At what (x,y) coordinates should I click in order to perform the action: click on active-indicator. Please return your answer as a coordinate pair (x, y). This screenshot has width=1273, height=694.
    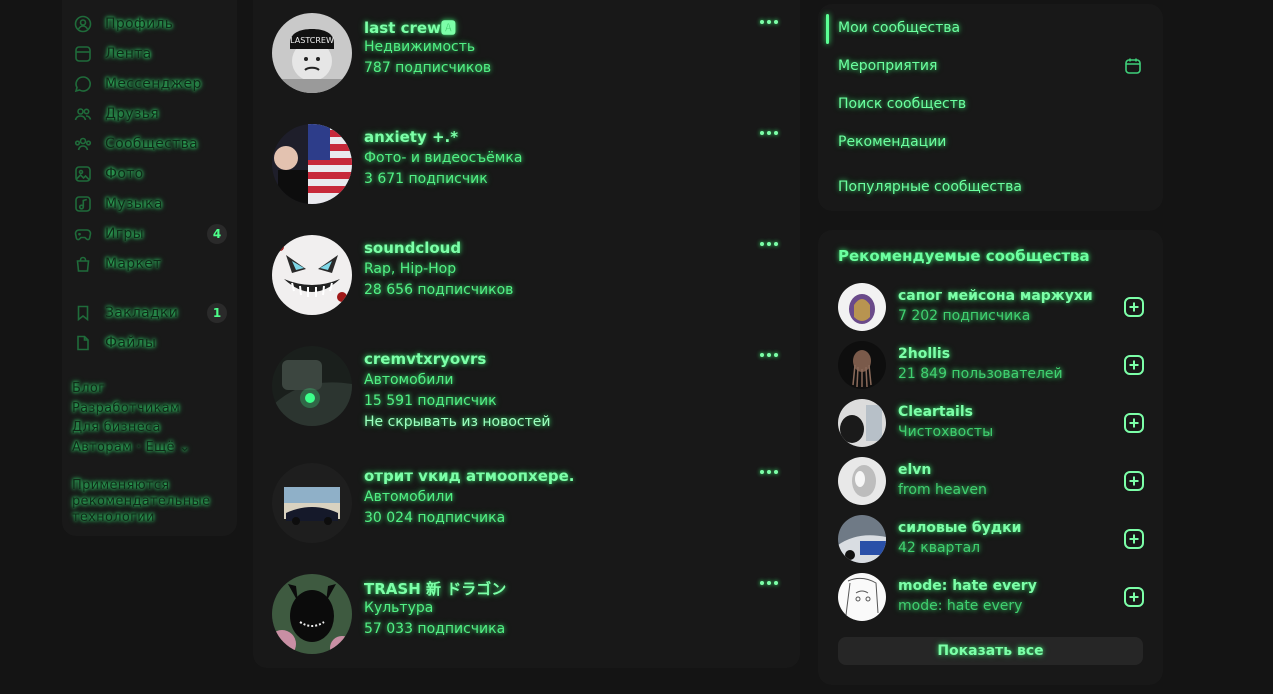
    Looking at the image, I should click on (827, 29).